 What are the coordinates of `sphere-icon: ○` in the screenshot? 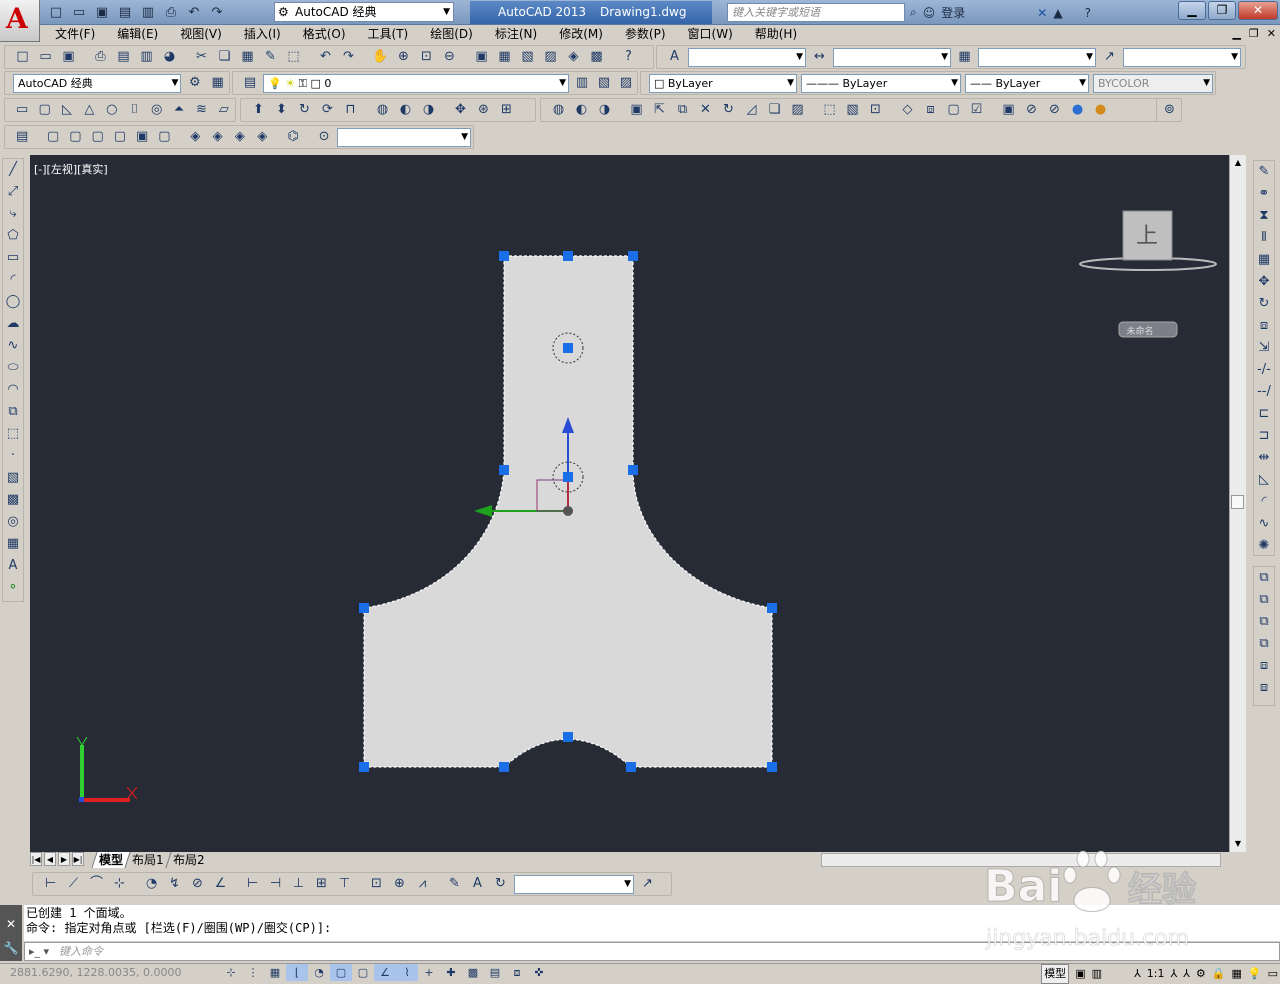 It's located at (112, 110).